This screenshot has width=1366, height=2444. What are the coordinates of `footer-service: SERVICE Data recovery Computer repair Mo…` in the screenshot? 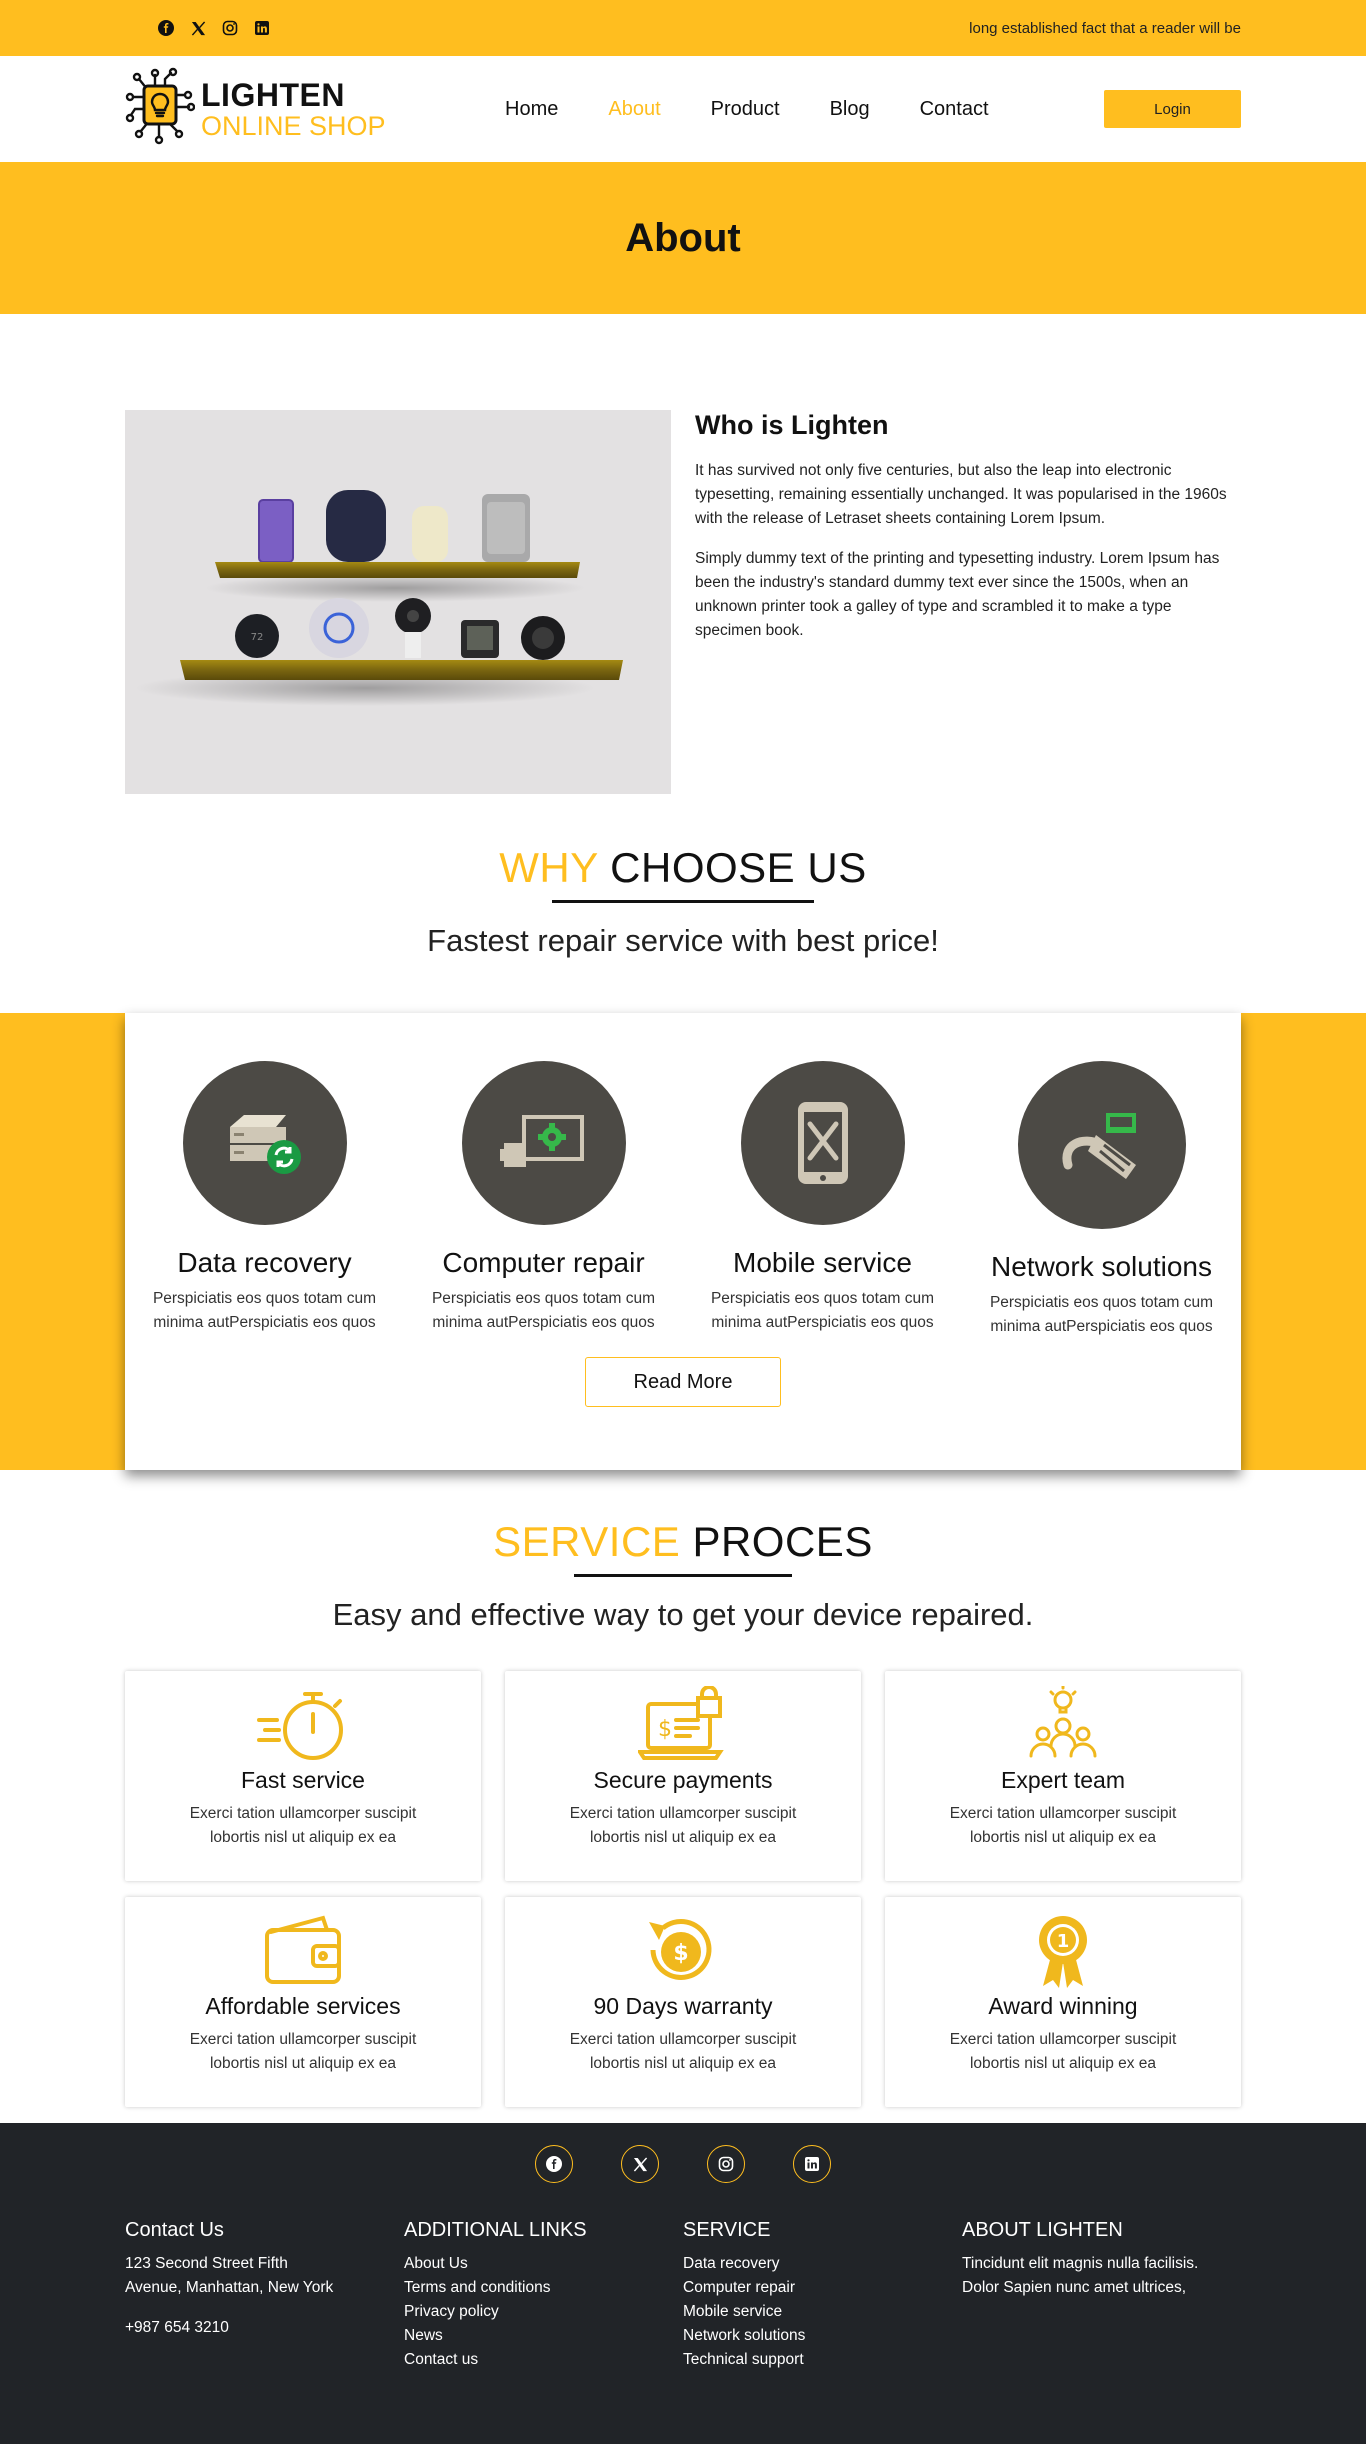 It's located at (822, 2295).